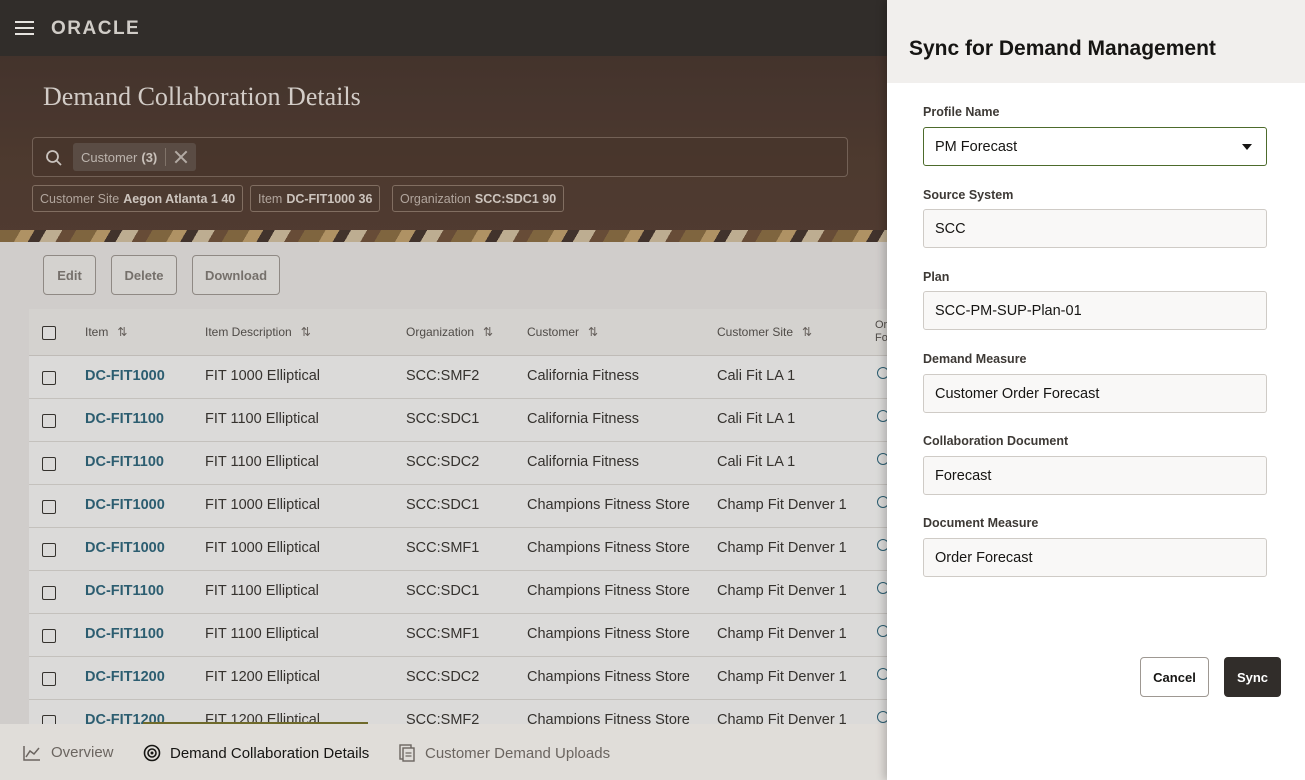 This screenshot has height=780, width=1305. Describe the element at coordinates (449, 332) in the screenshot. I see `column-header-organization: Organization ⇅` at that location.